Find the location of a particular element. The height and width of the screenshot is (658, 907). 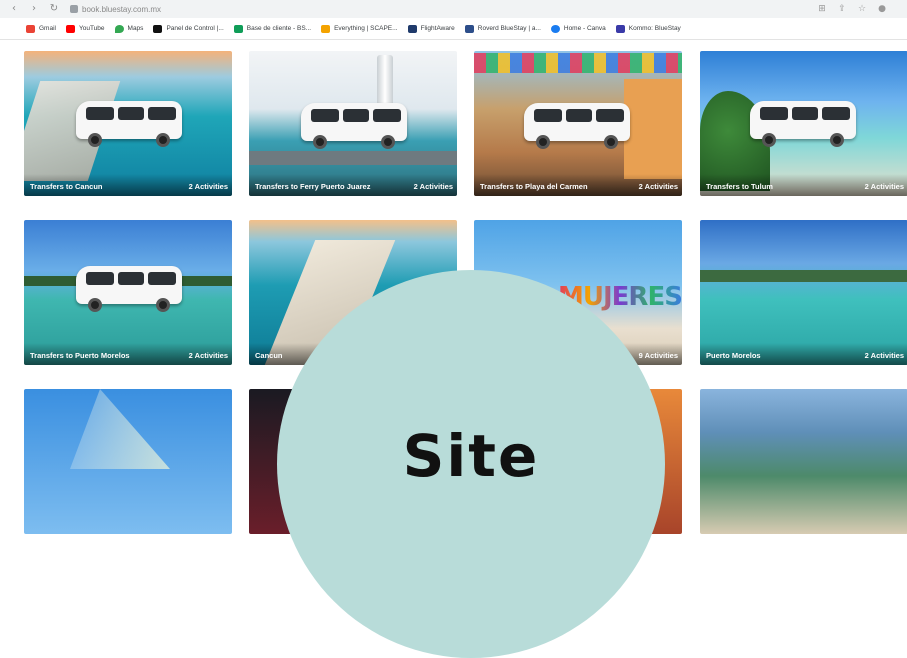

destination-card-cancun-transfers: Transfers to Cancun 2 Activities is located at coordinates (128, 123).